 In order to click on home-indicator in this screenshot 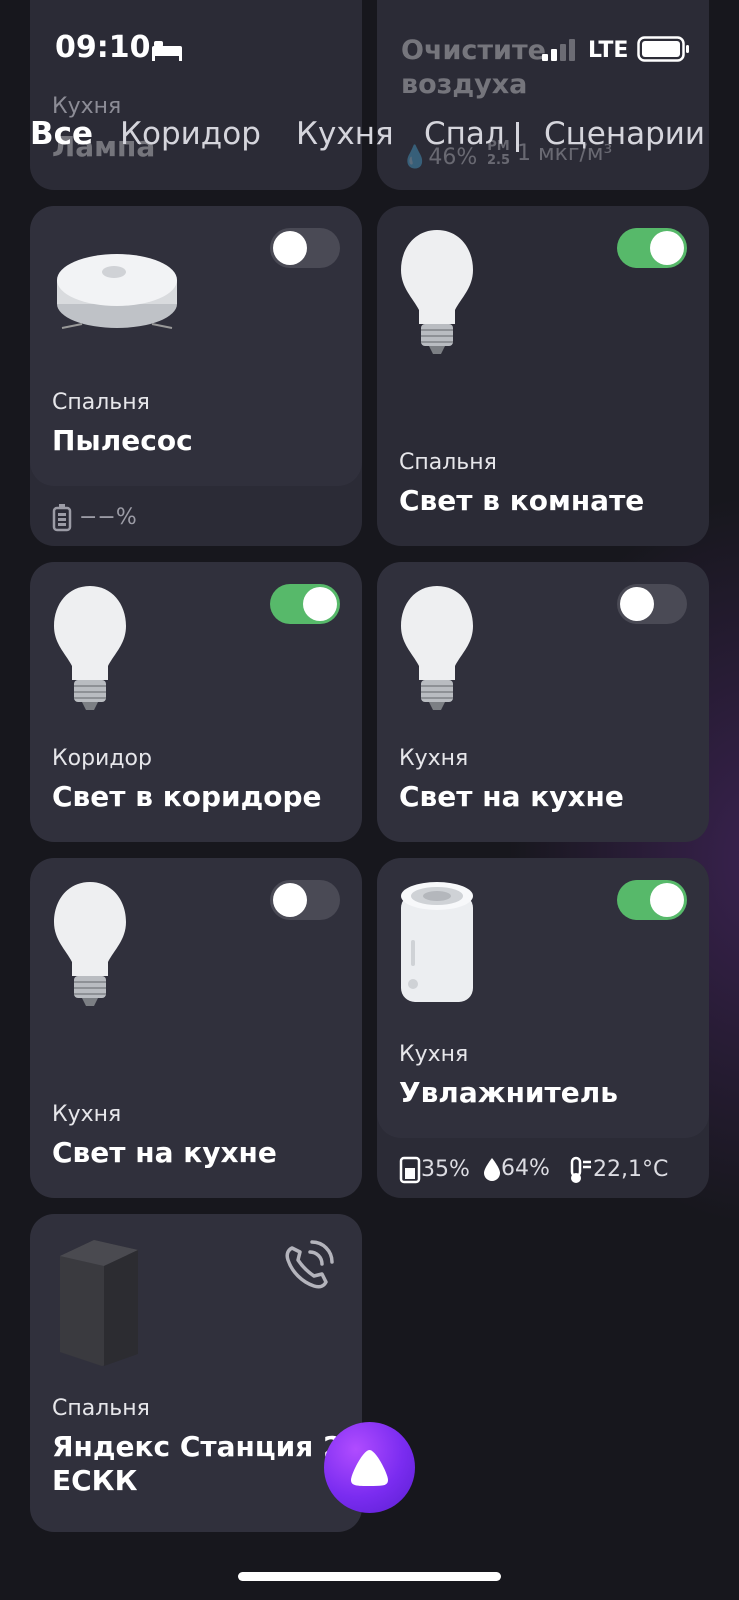, I will do `click(369, 1576)`.